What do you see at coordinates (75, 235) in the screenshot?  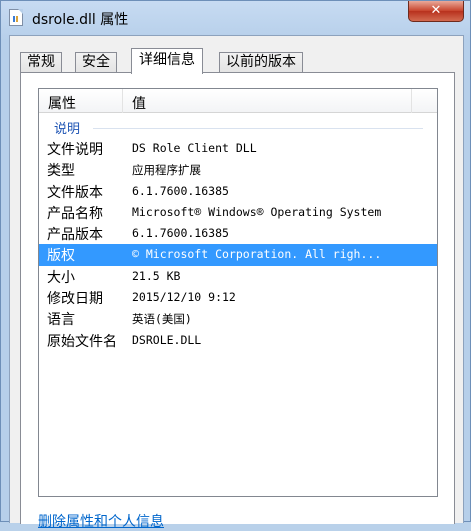 I see `property-name: 产品版本` at bounding box center [75, 235].